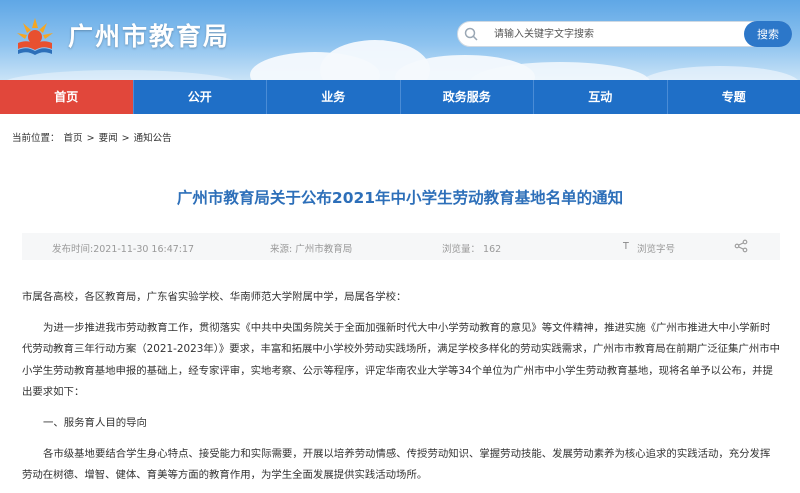 The height and width of the screenshot is (493, 800). What do you see at coordinates (471, 34) in the screenshot?
I see `search-icon` at bounding box center [471, 34].